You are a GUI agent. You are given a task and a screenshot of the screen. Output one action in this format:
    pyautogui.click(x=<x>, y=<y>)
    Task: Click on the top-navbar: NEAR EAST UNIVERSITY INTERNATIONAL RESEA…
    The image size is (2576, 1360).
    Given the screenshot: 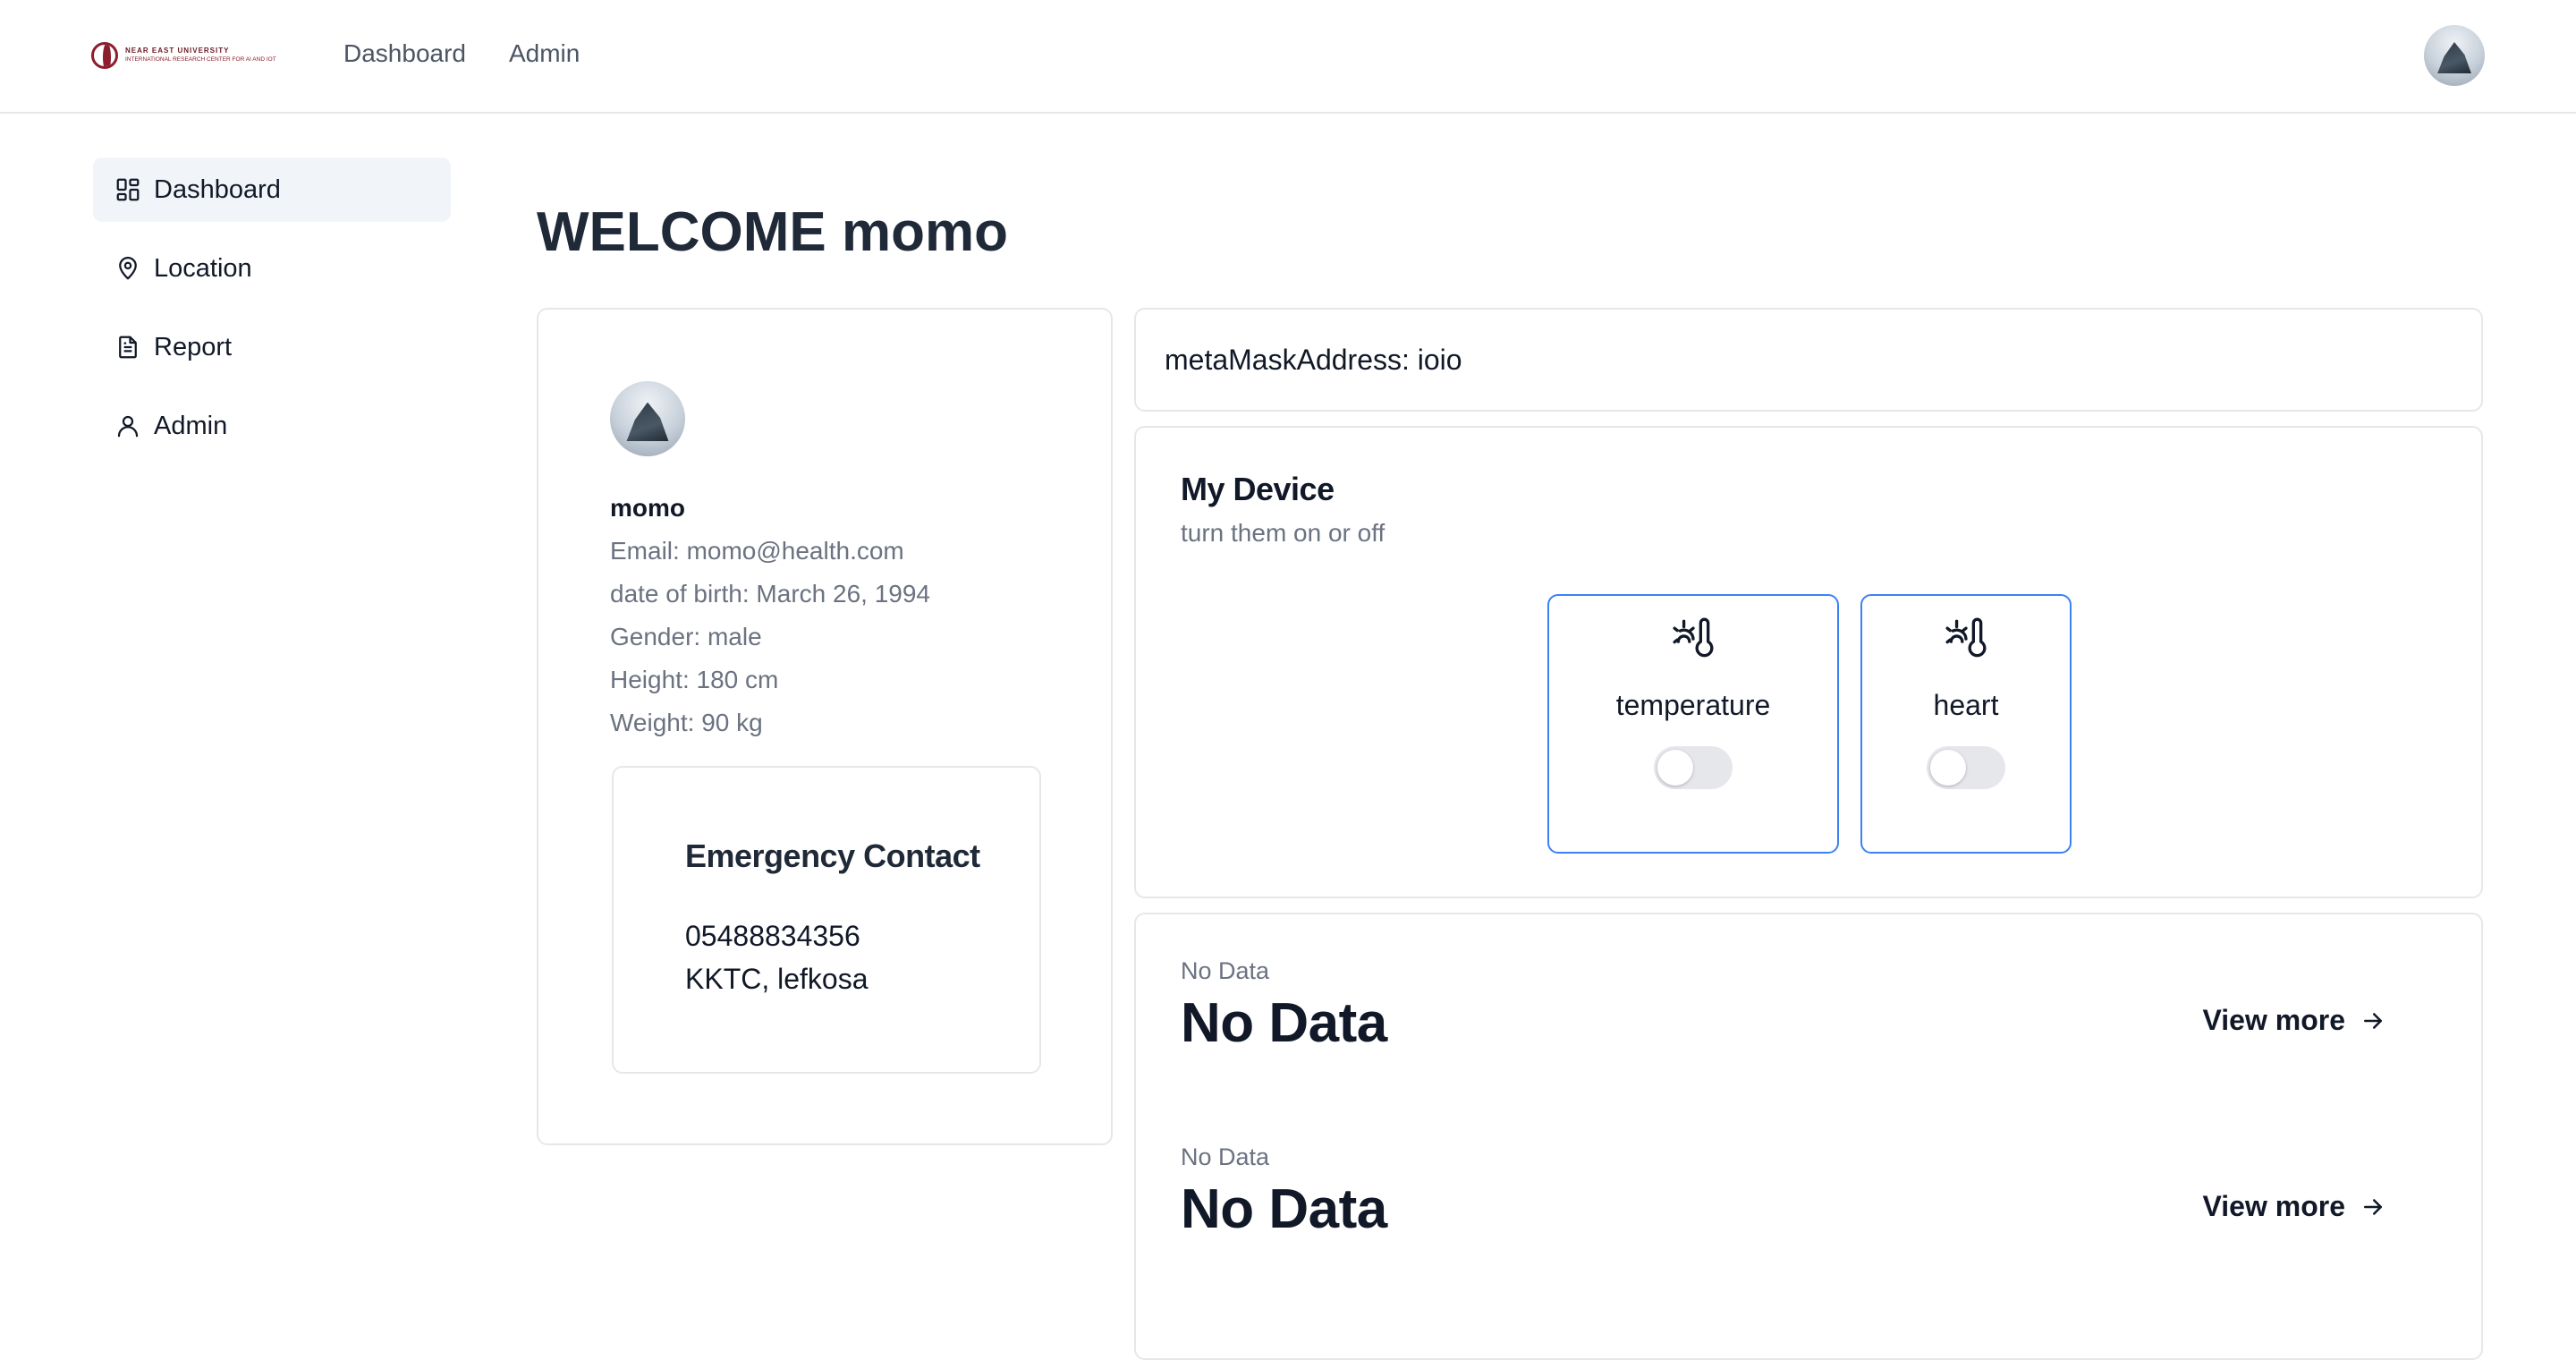 What is the action you would take?
    pyautogui.click(x=1288, y=57)
    